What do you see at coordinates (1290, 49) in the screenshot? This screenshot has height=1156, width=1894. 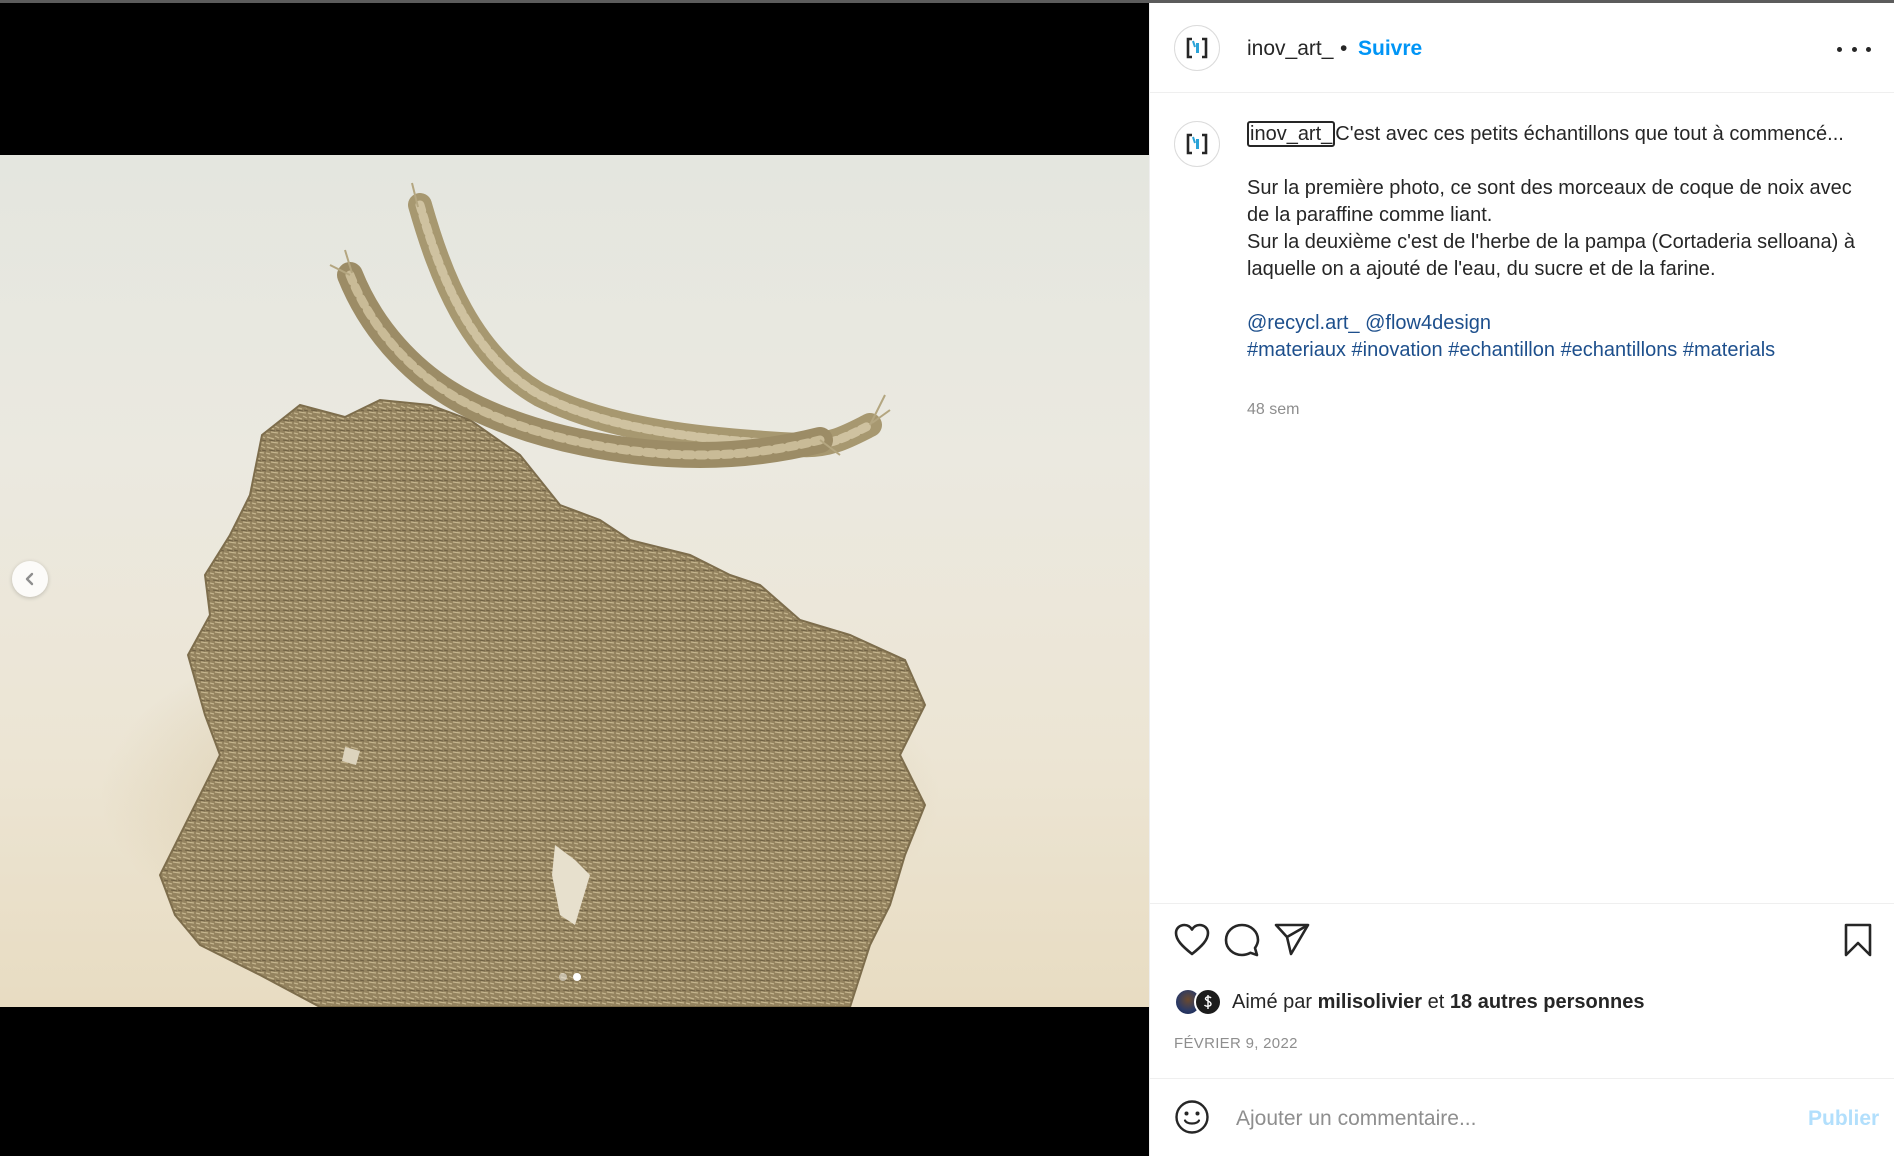 I see `author-username: inov_art_` at bounding box center [1290, 49].